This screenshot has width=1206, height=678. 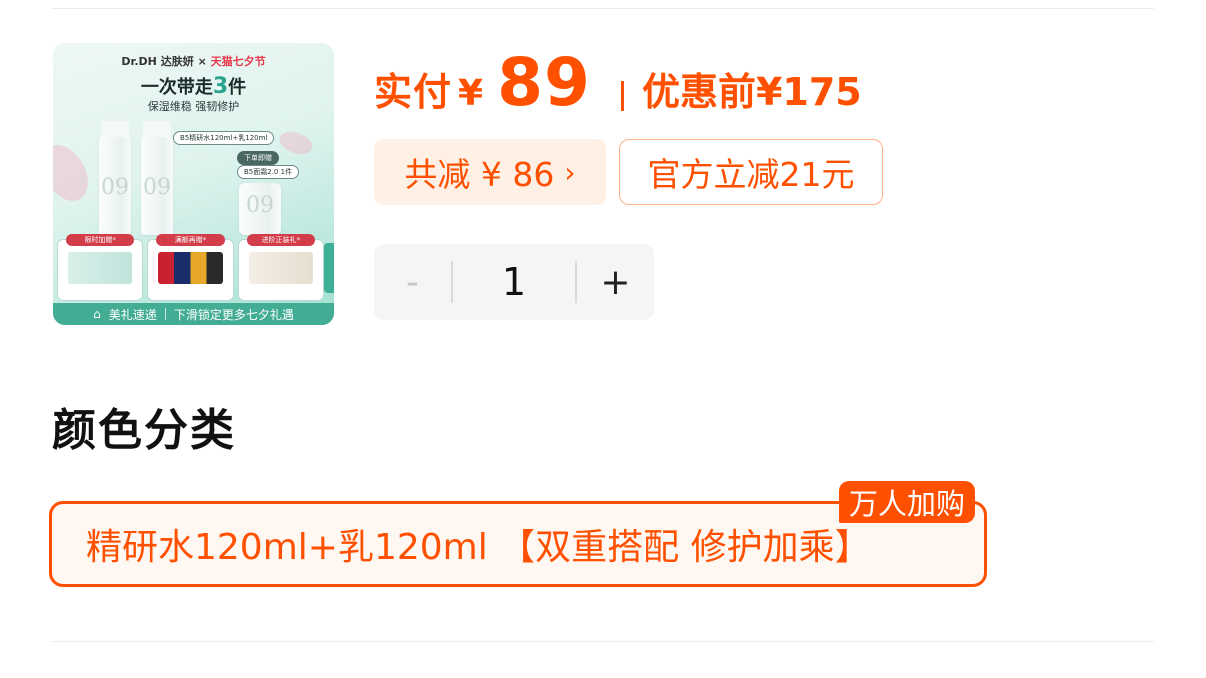 I want to click on before-discount-amount: ¥175, so click(x=808, y=92).